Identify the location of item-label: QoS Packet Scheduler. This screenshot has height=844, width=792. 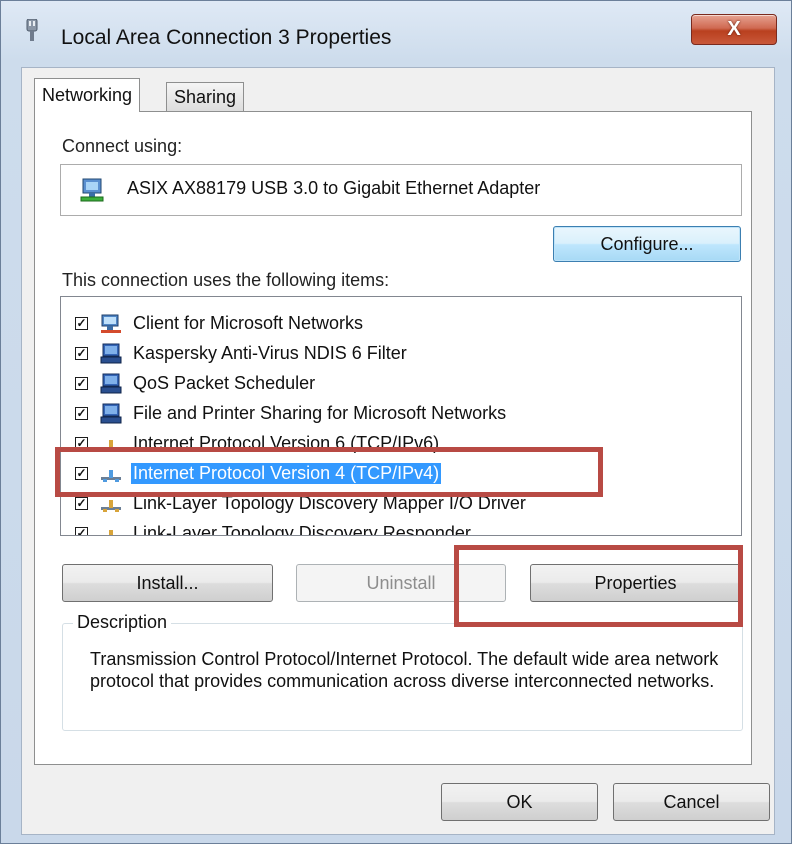
(224, 383).